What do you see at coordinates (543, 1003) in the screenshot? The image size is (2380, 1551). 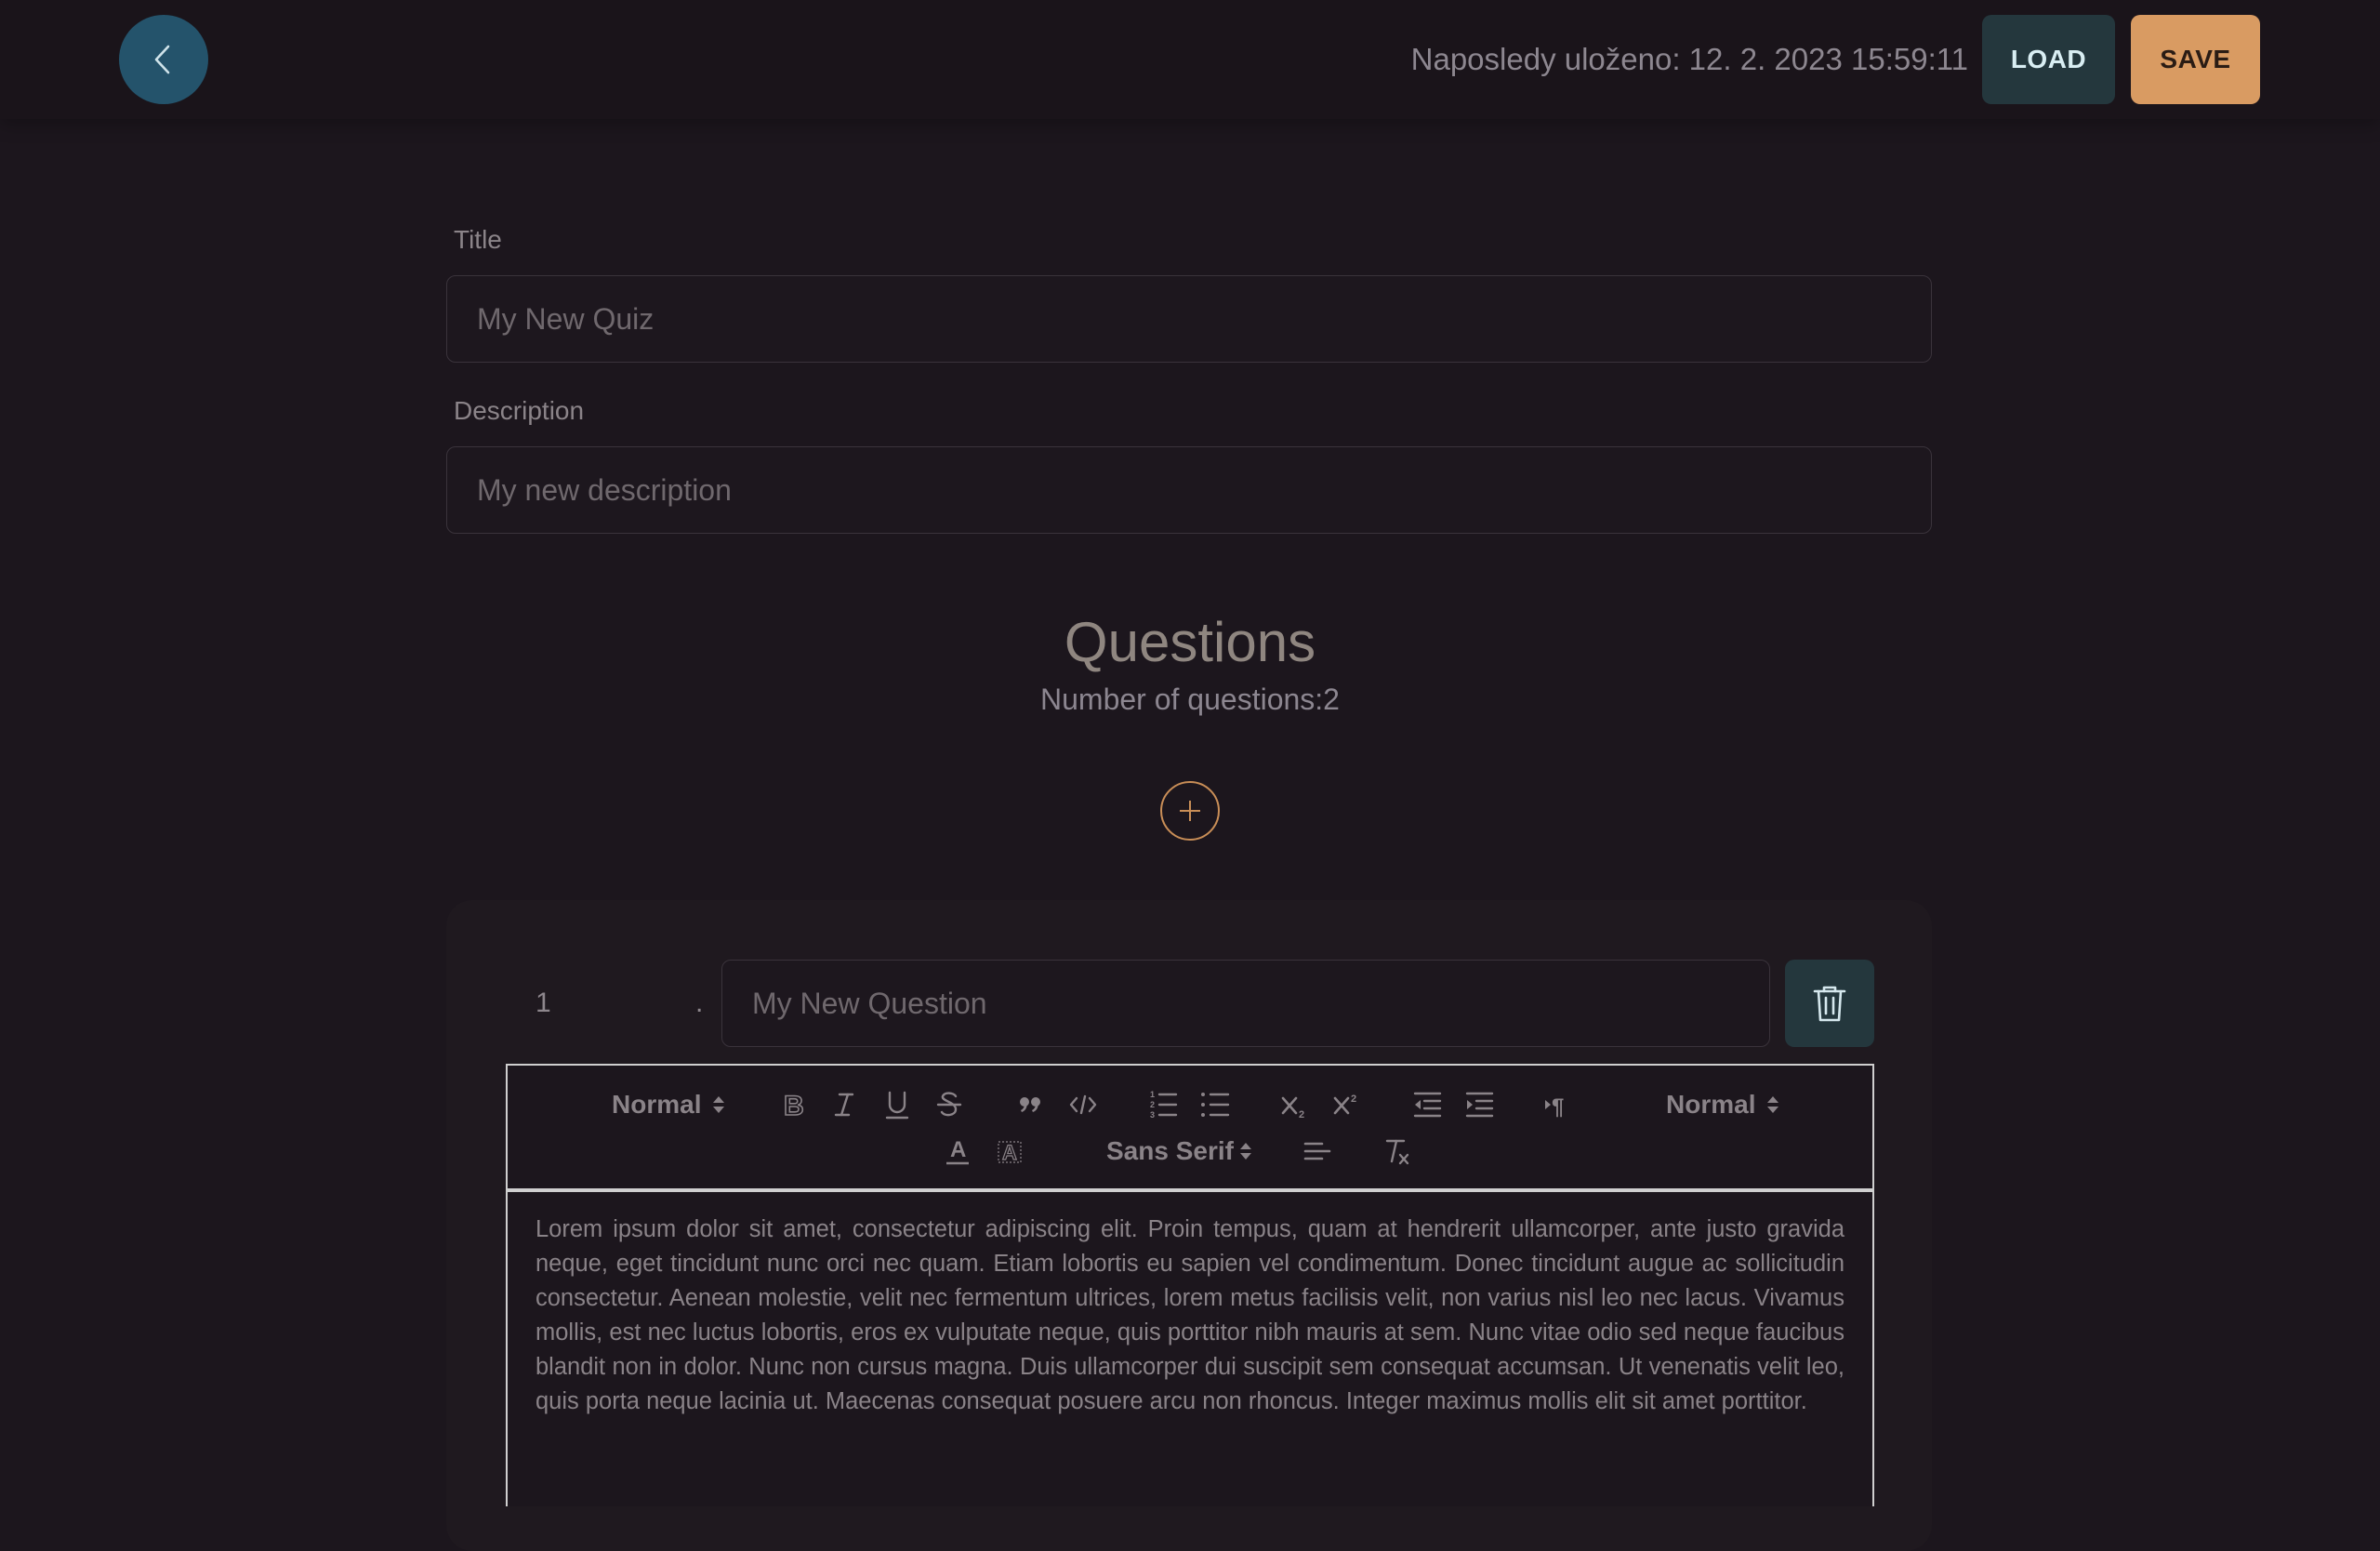 I see `question-number: 1` at bounding box center [543, 1003].